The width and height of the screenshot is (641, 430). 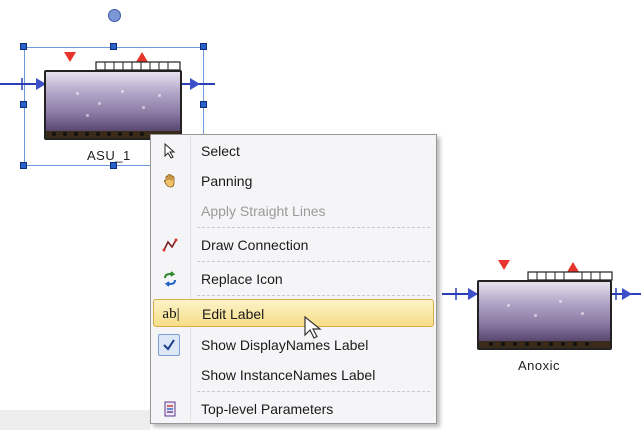 I want to click on mouse-cursor-icon, so click(x=313, y=327).